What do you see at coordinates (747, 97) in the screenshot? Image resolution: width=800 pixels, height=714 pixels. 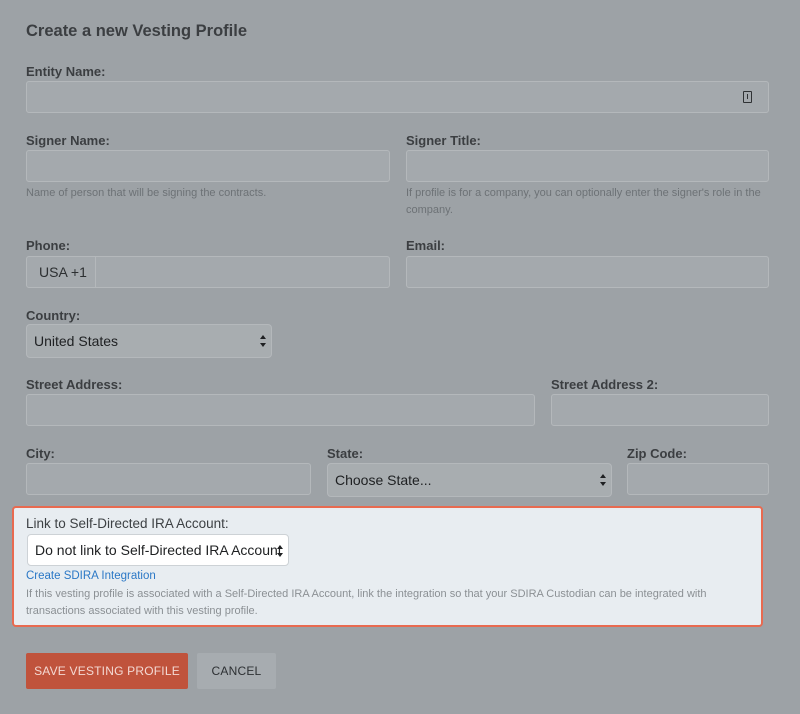 I see `contact-card-icon` at bounding box center [747, 97].